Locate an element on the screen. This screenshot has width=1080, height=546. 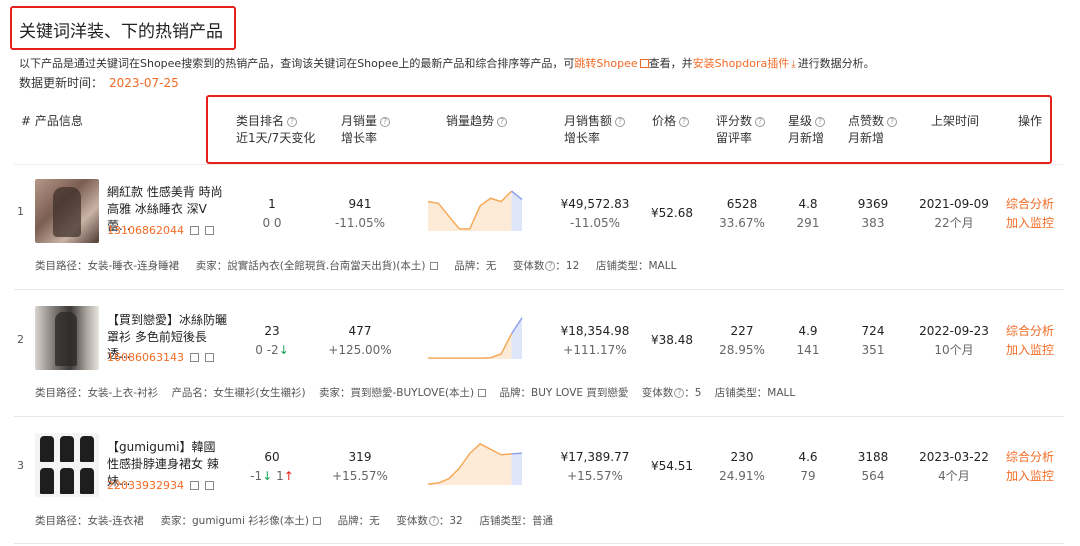
rating-new: 141 is located at coordinates (808, 350).